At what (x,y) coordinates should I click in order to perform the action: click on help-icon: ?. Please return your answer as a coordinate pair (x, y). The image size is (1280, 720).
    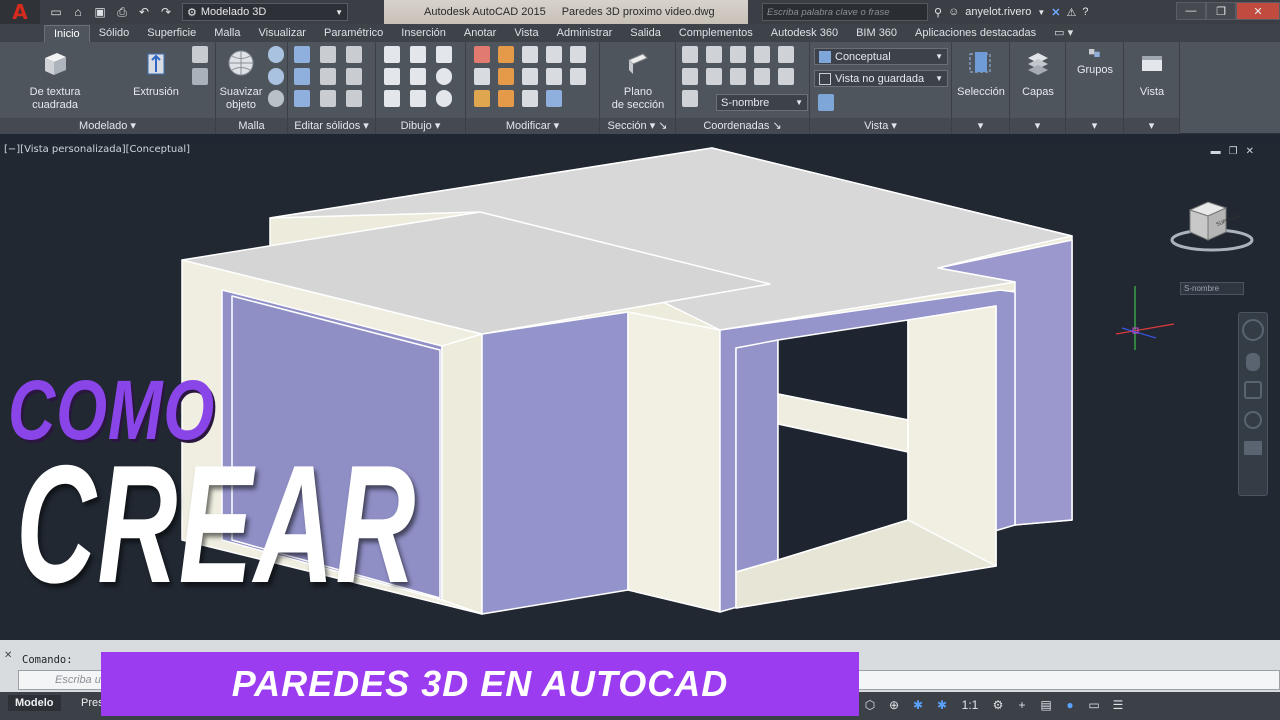
    Looking at the image, I should click on (1085, 12).